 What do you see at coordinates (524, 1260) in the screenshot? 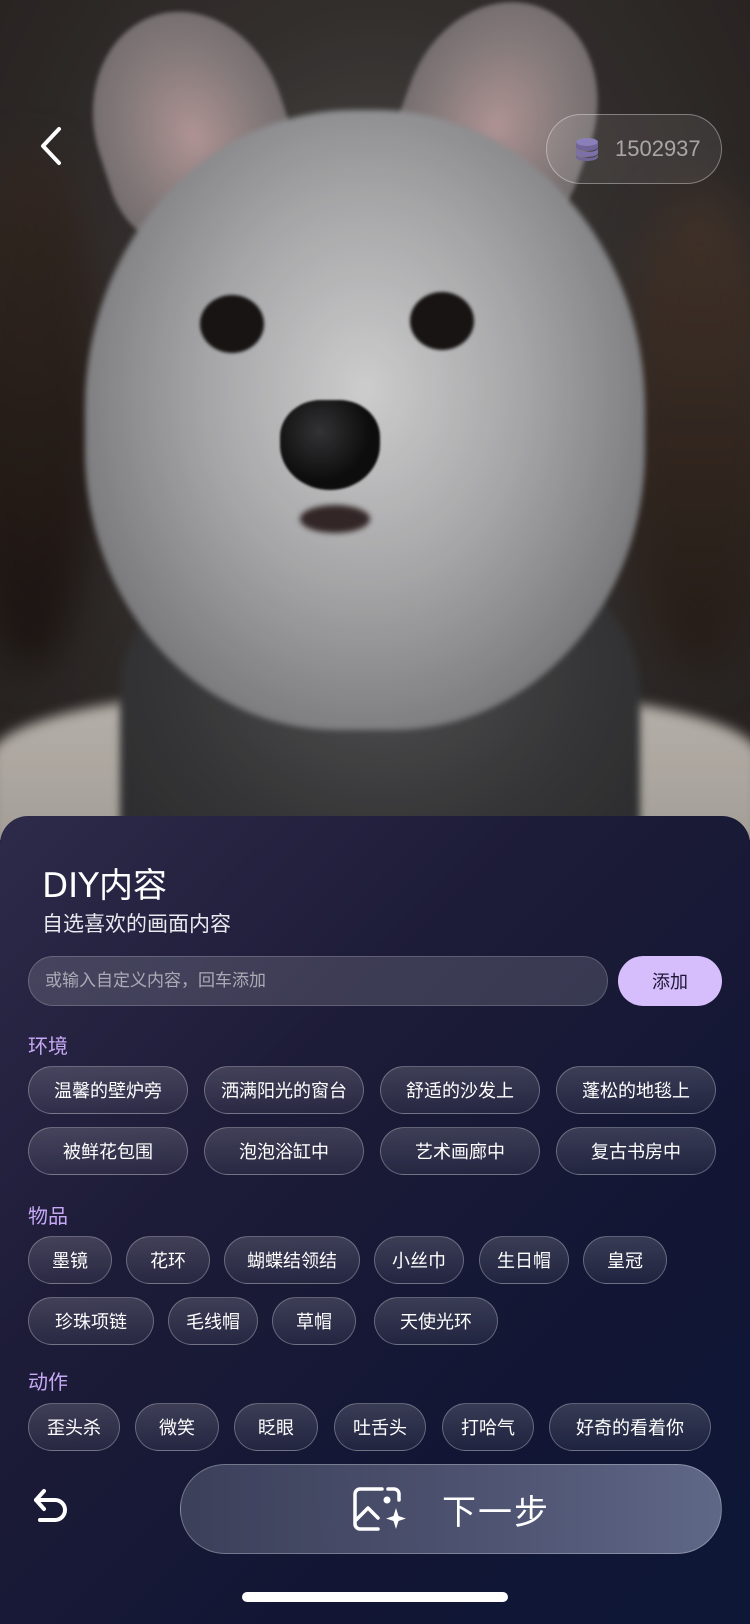
I see `chip-item: 生日帽` at bounding box center [524, 1260].